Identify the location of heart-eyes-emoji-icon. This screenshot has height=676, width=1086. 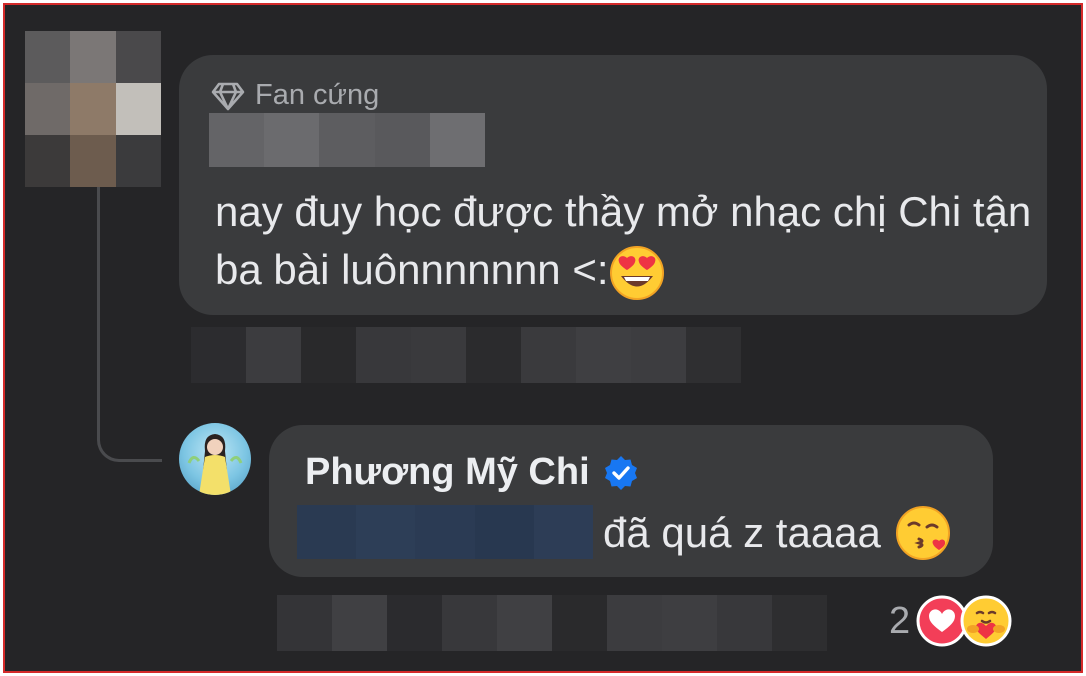
(636, 272).